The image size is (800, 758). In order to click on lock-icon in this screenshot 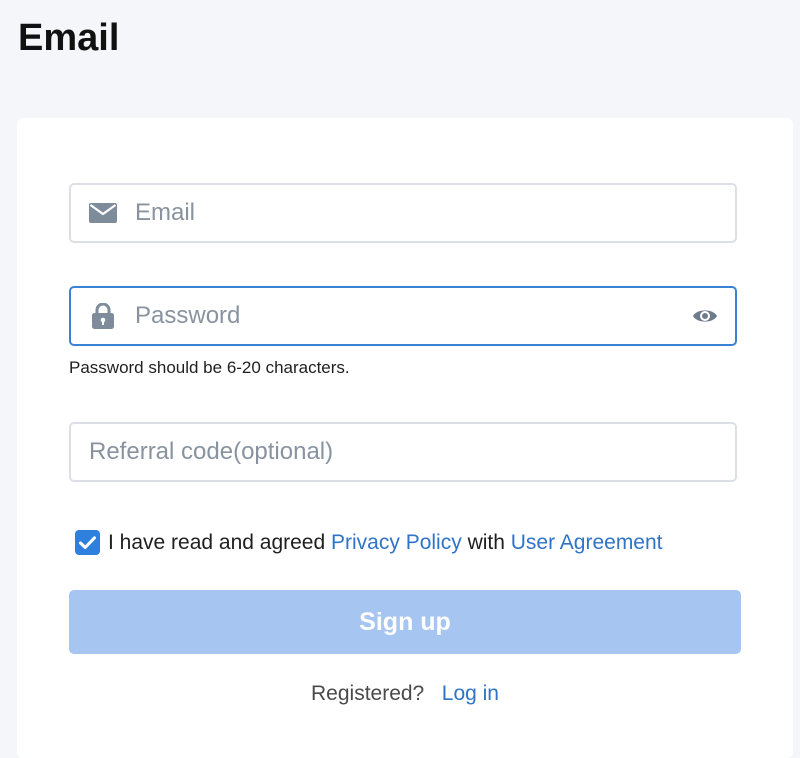, I will do `click(103, 316)`.